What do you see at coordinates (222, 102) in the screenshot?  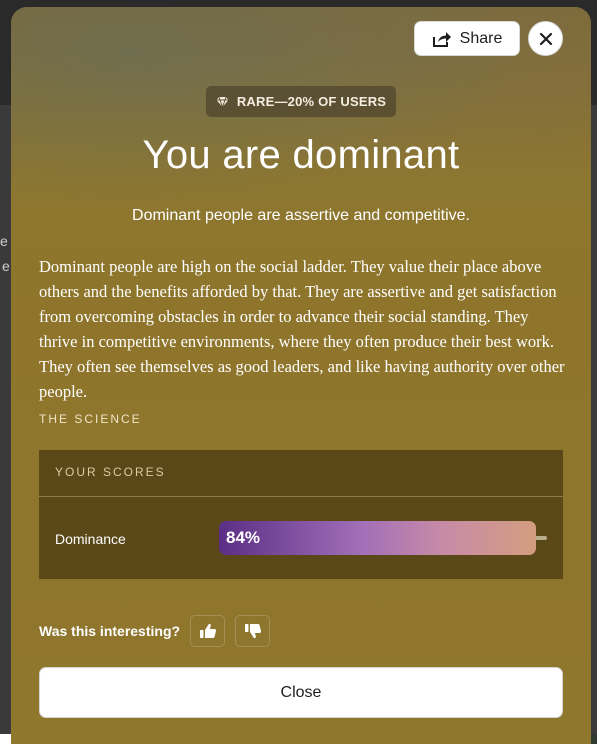 I see `gem-icon` at bounding box center [222, 102].